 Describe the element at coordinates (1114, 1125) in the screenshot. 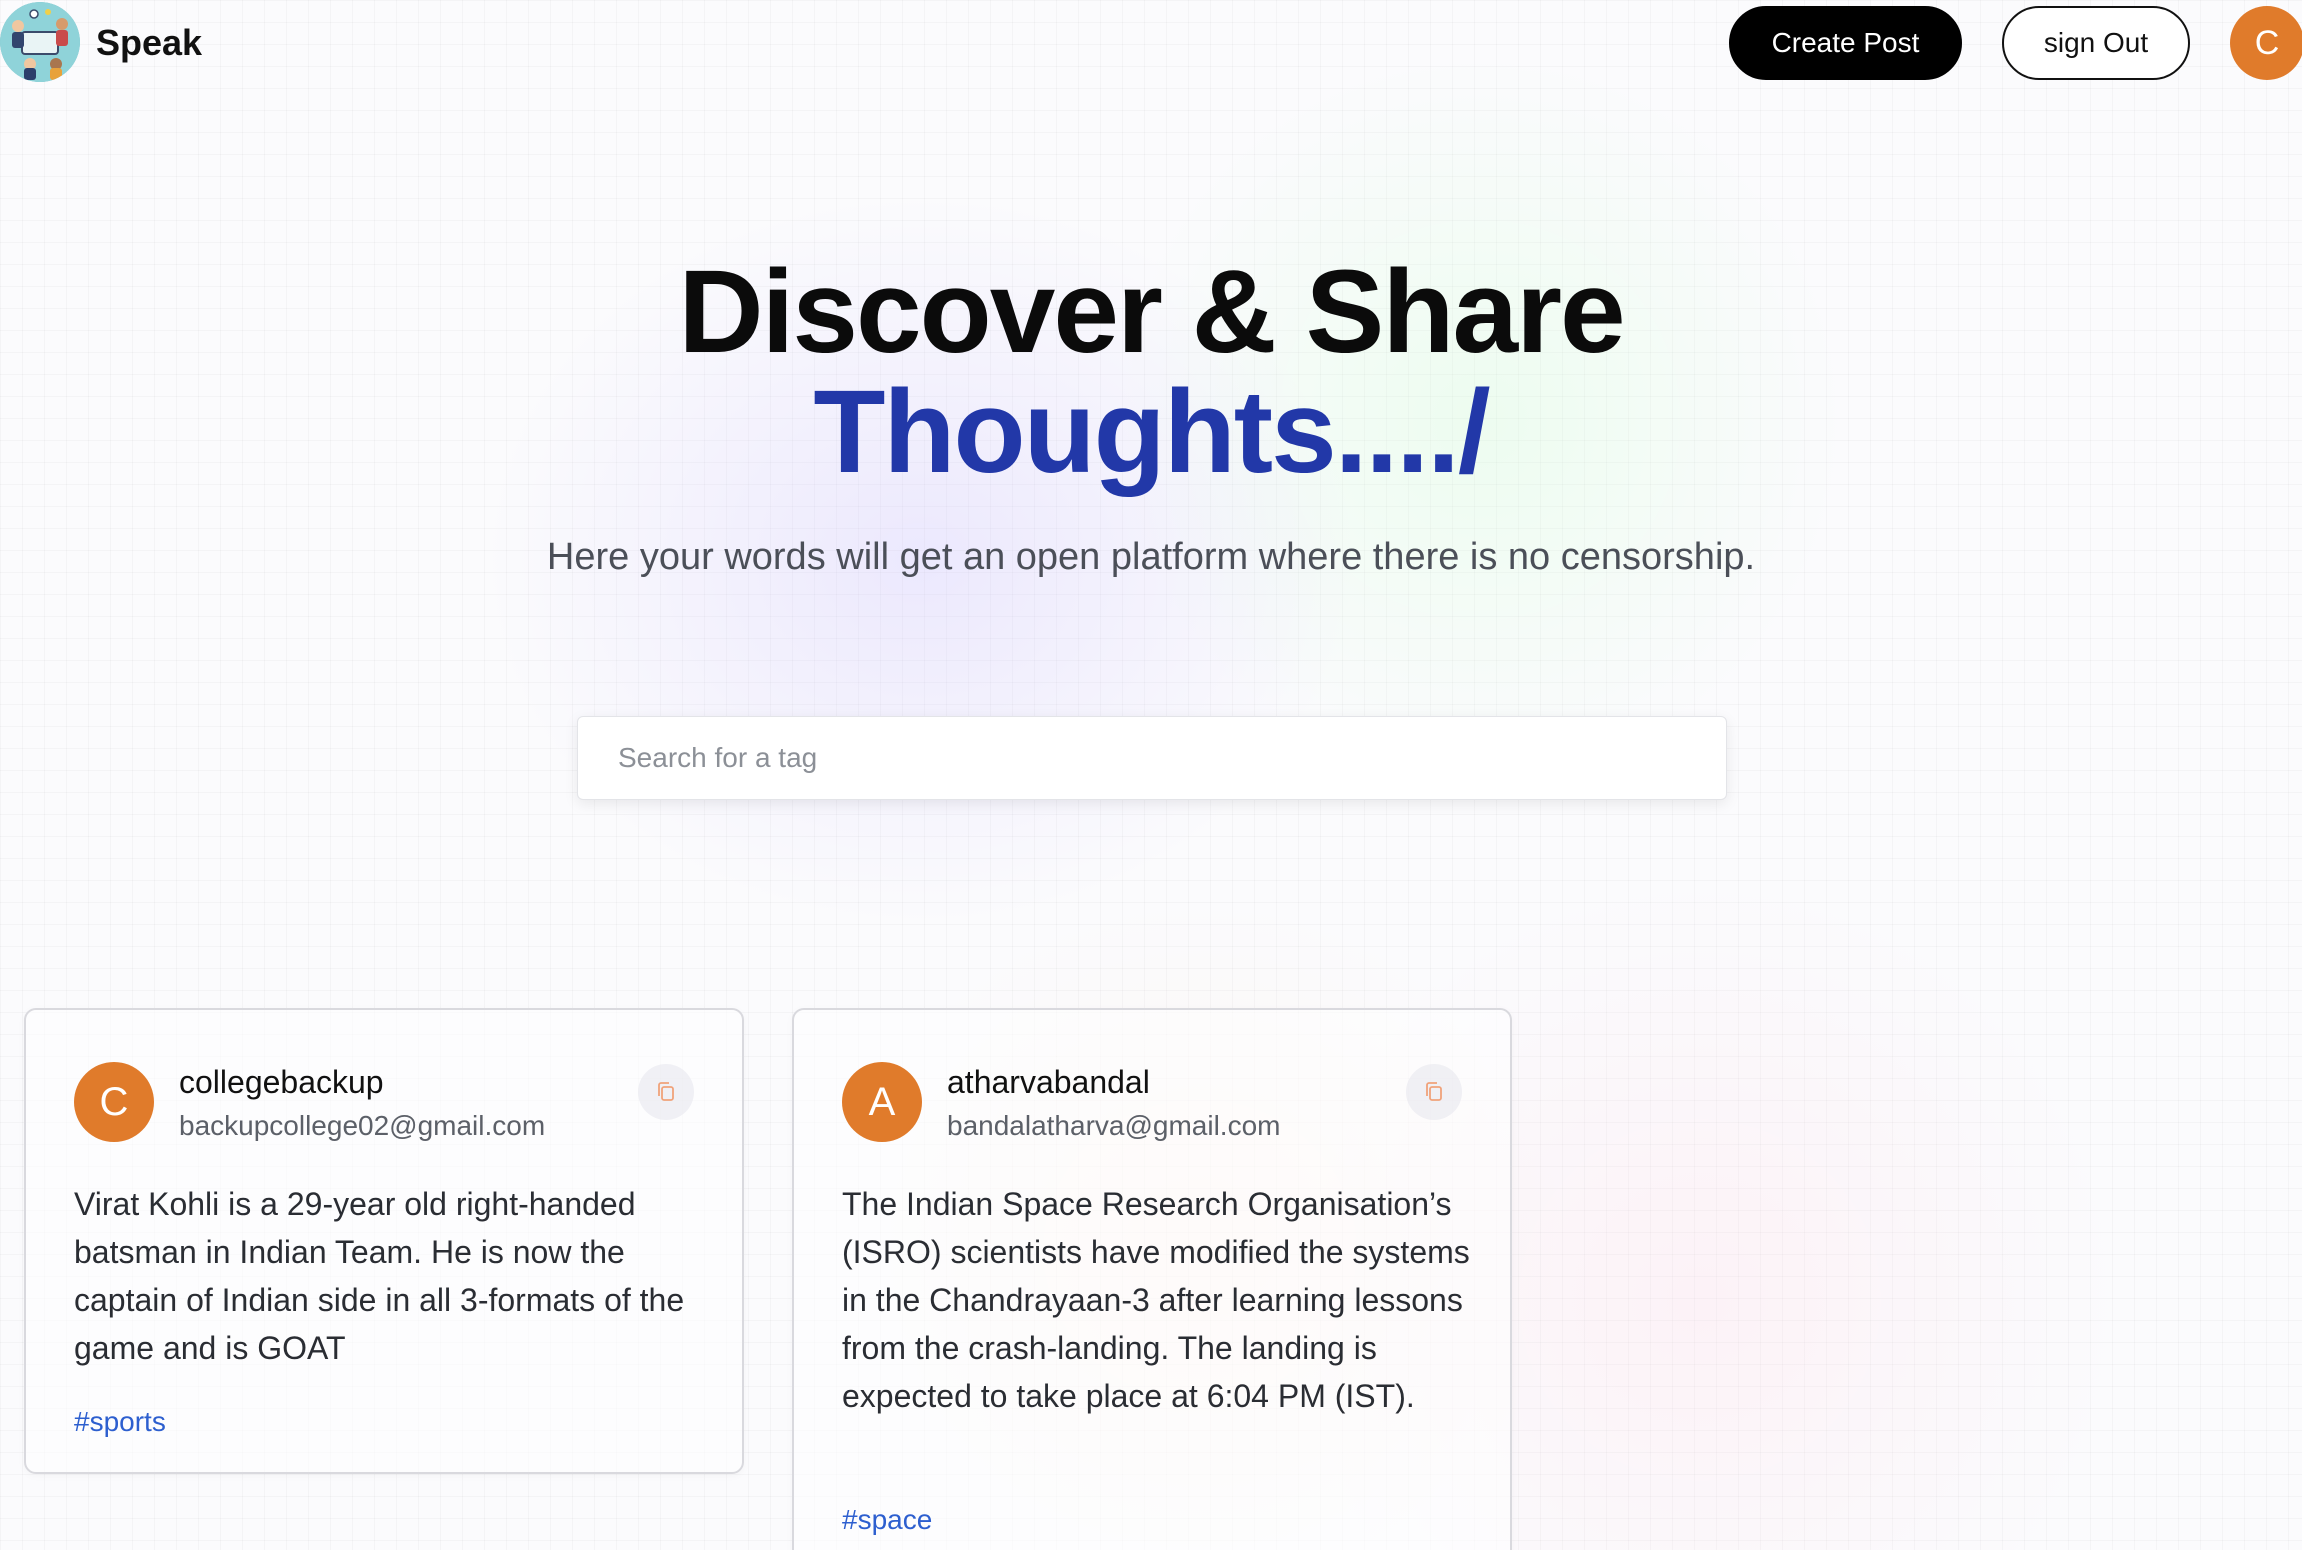

I see `post-author-email: bandalatharva@gmail.com` at that location.